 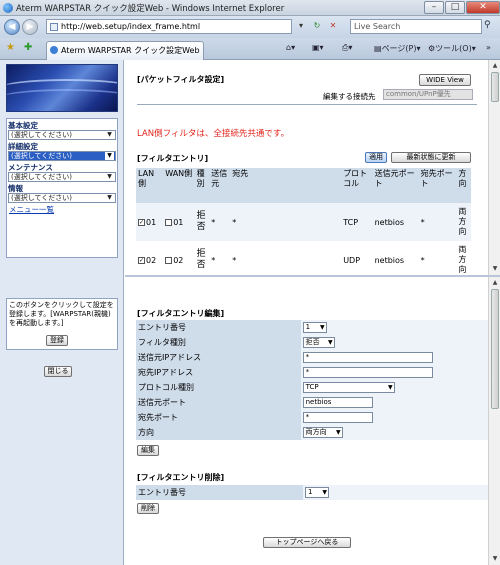 I want to click on dst-ip-input: *, so click(x=367, y=372).